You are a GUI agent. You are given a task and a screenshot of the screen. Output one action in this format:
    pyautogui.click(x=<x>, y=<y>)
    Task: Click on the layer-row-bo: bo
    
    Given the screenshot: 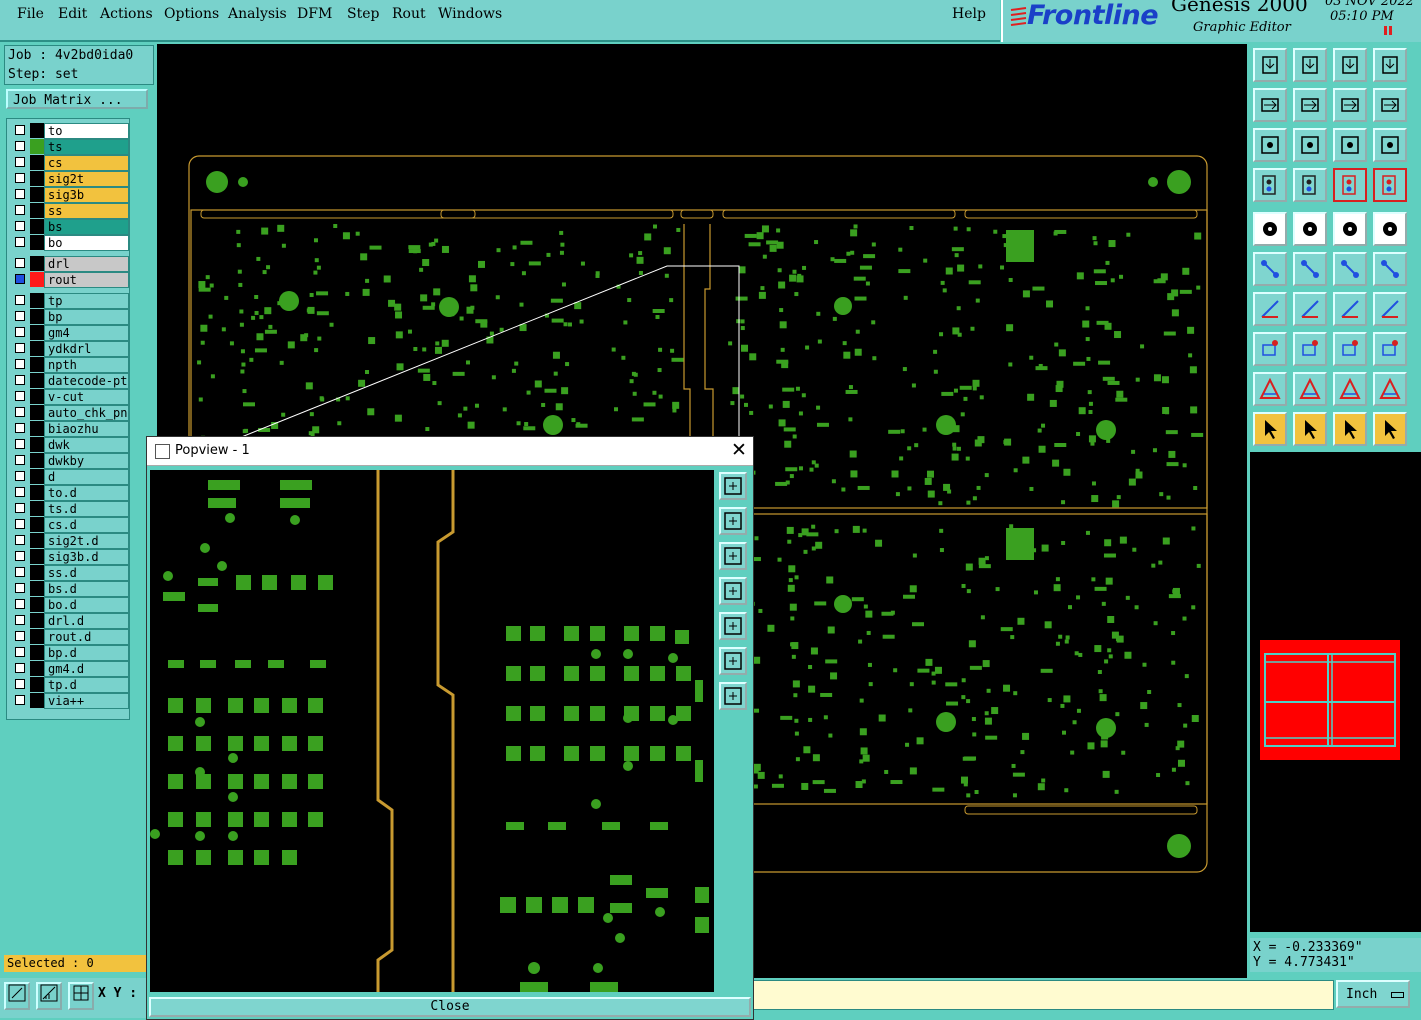 What is the action you would take?
    pyautogui.click(x=69, y=243)
    